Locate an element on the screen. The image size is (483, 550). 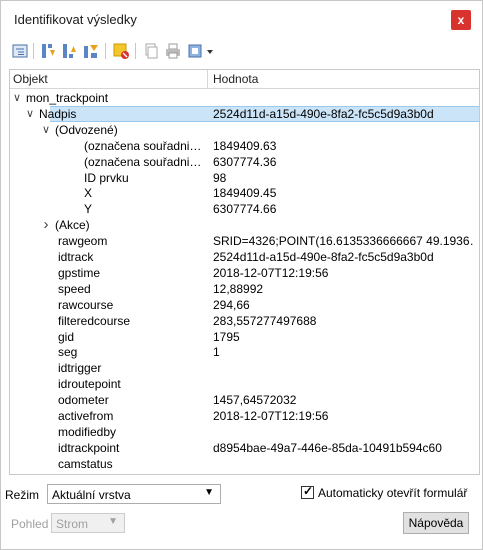
title-bar: Identifikovat výsledky x is located at coordinates (241, 20).